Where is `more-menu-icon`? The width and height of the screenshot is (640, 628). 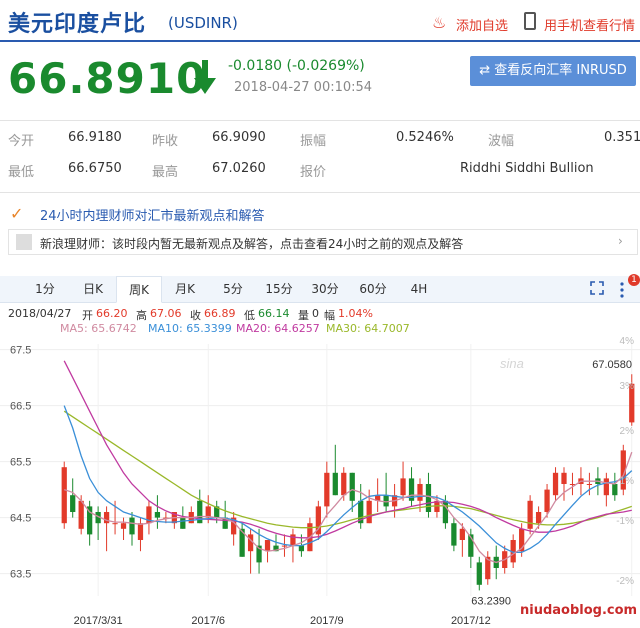
more-menu-icon is located at coordinates (622, 290).